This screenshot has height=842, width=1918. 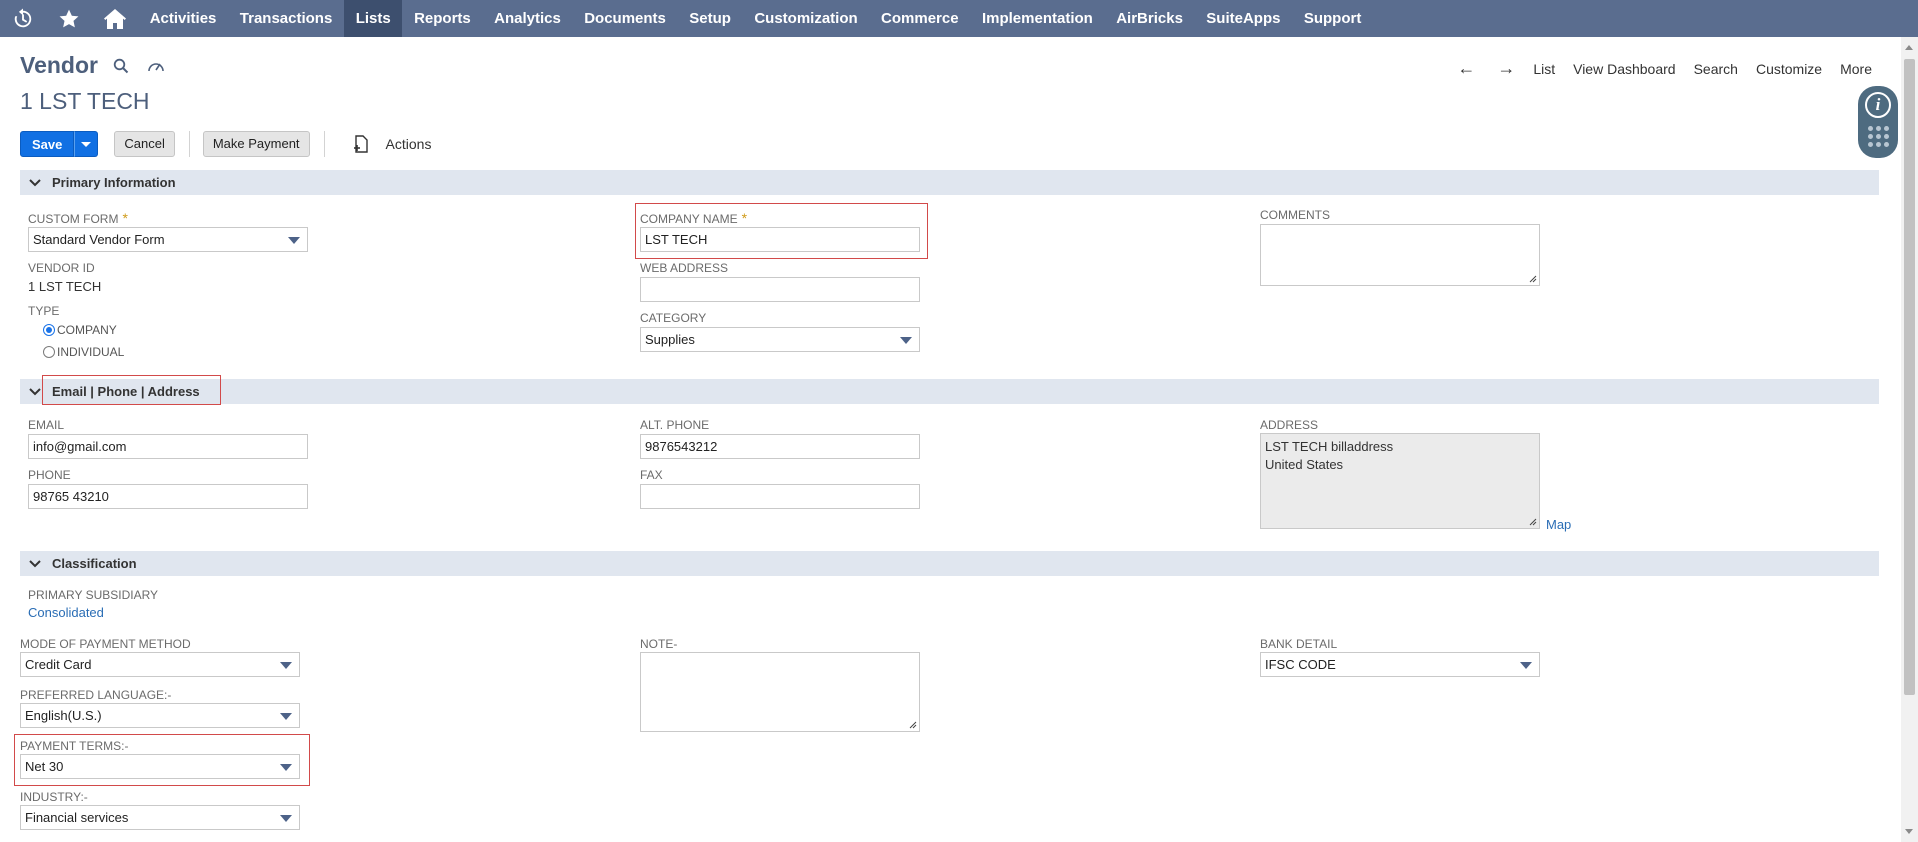 I want to click on mode-of-payment-label: MODE OF PAYMENT METHOD, so click(x=105, y=644).